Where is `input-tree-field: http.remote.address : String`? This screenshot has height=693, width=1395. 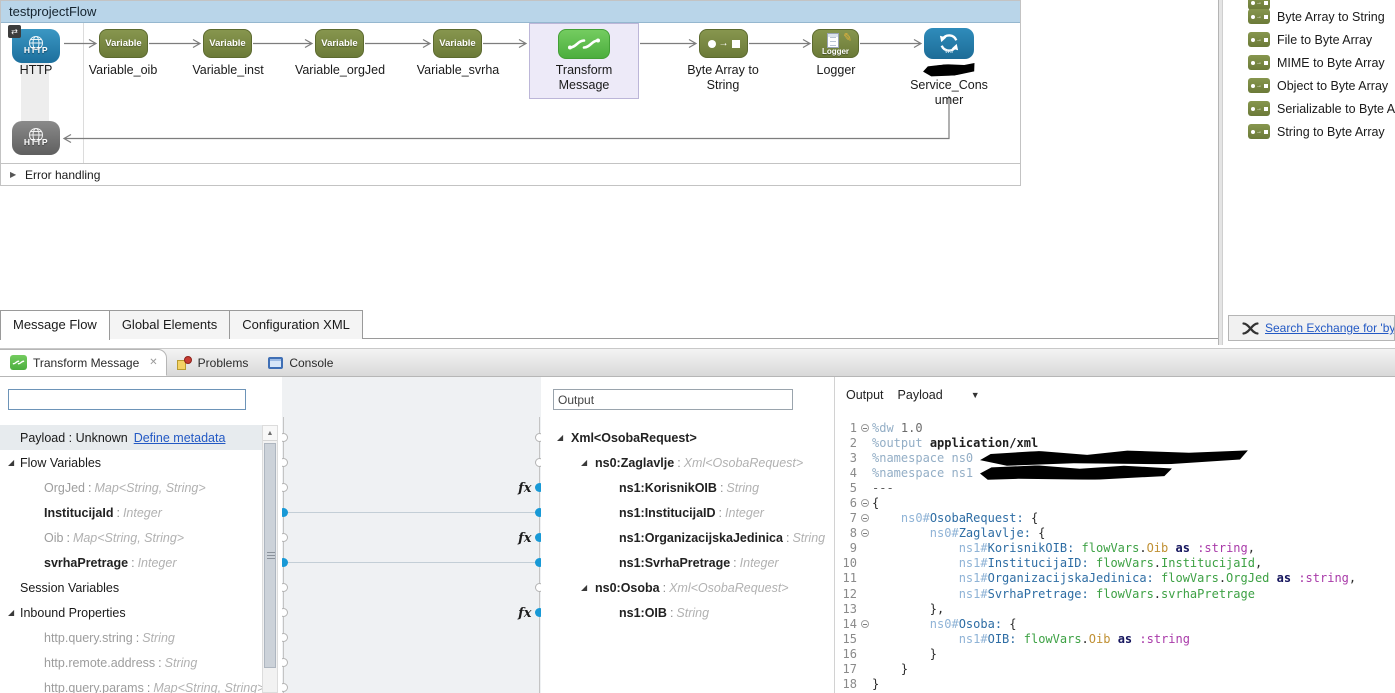
input-tree-field: http.remote.address : String is located at coordinates (131, 662).